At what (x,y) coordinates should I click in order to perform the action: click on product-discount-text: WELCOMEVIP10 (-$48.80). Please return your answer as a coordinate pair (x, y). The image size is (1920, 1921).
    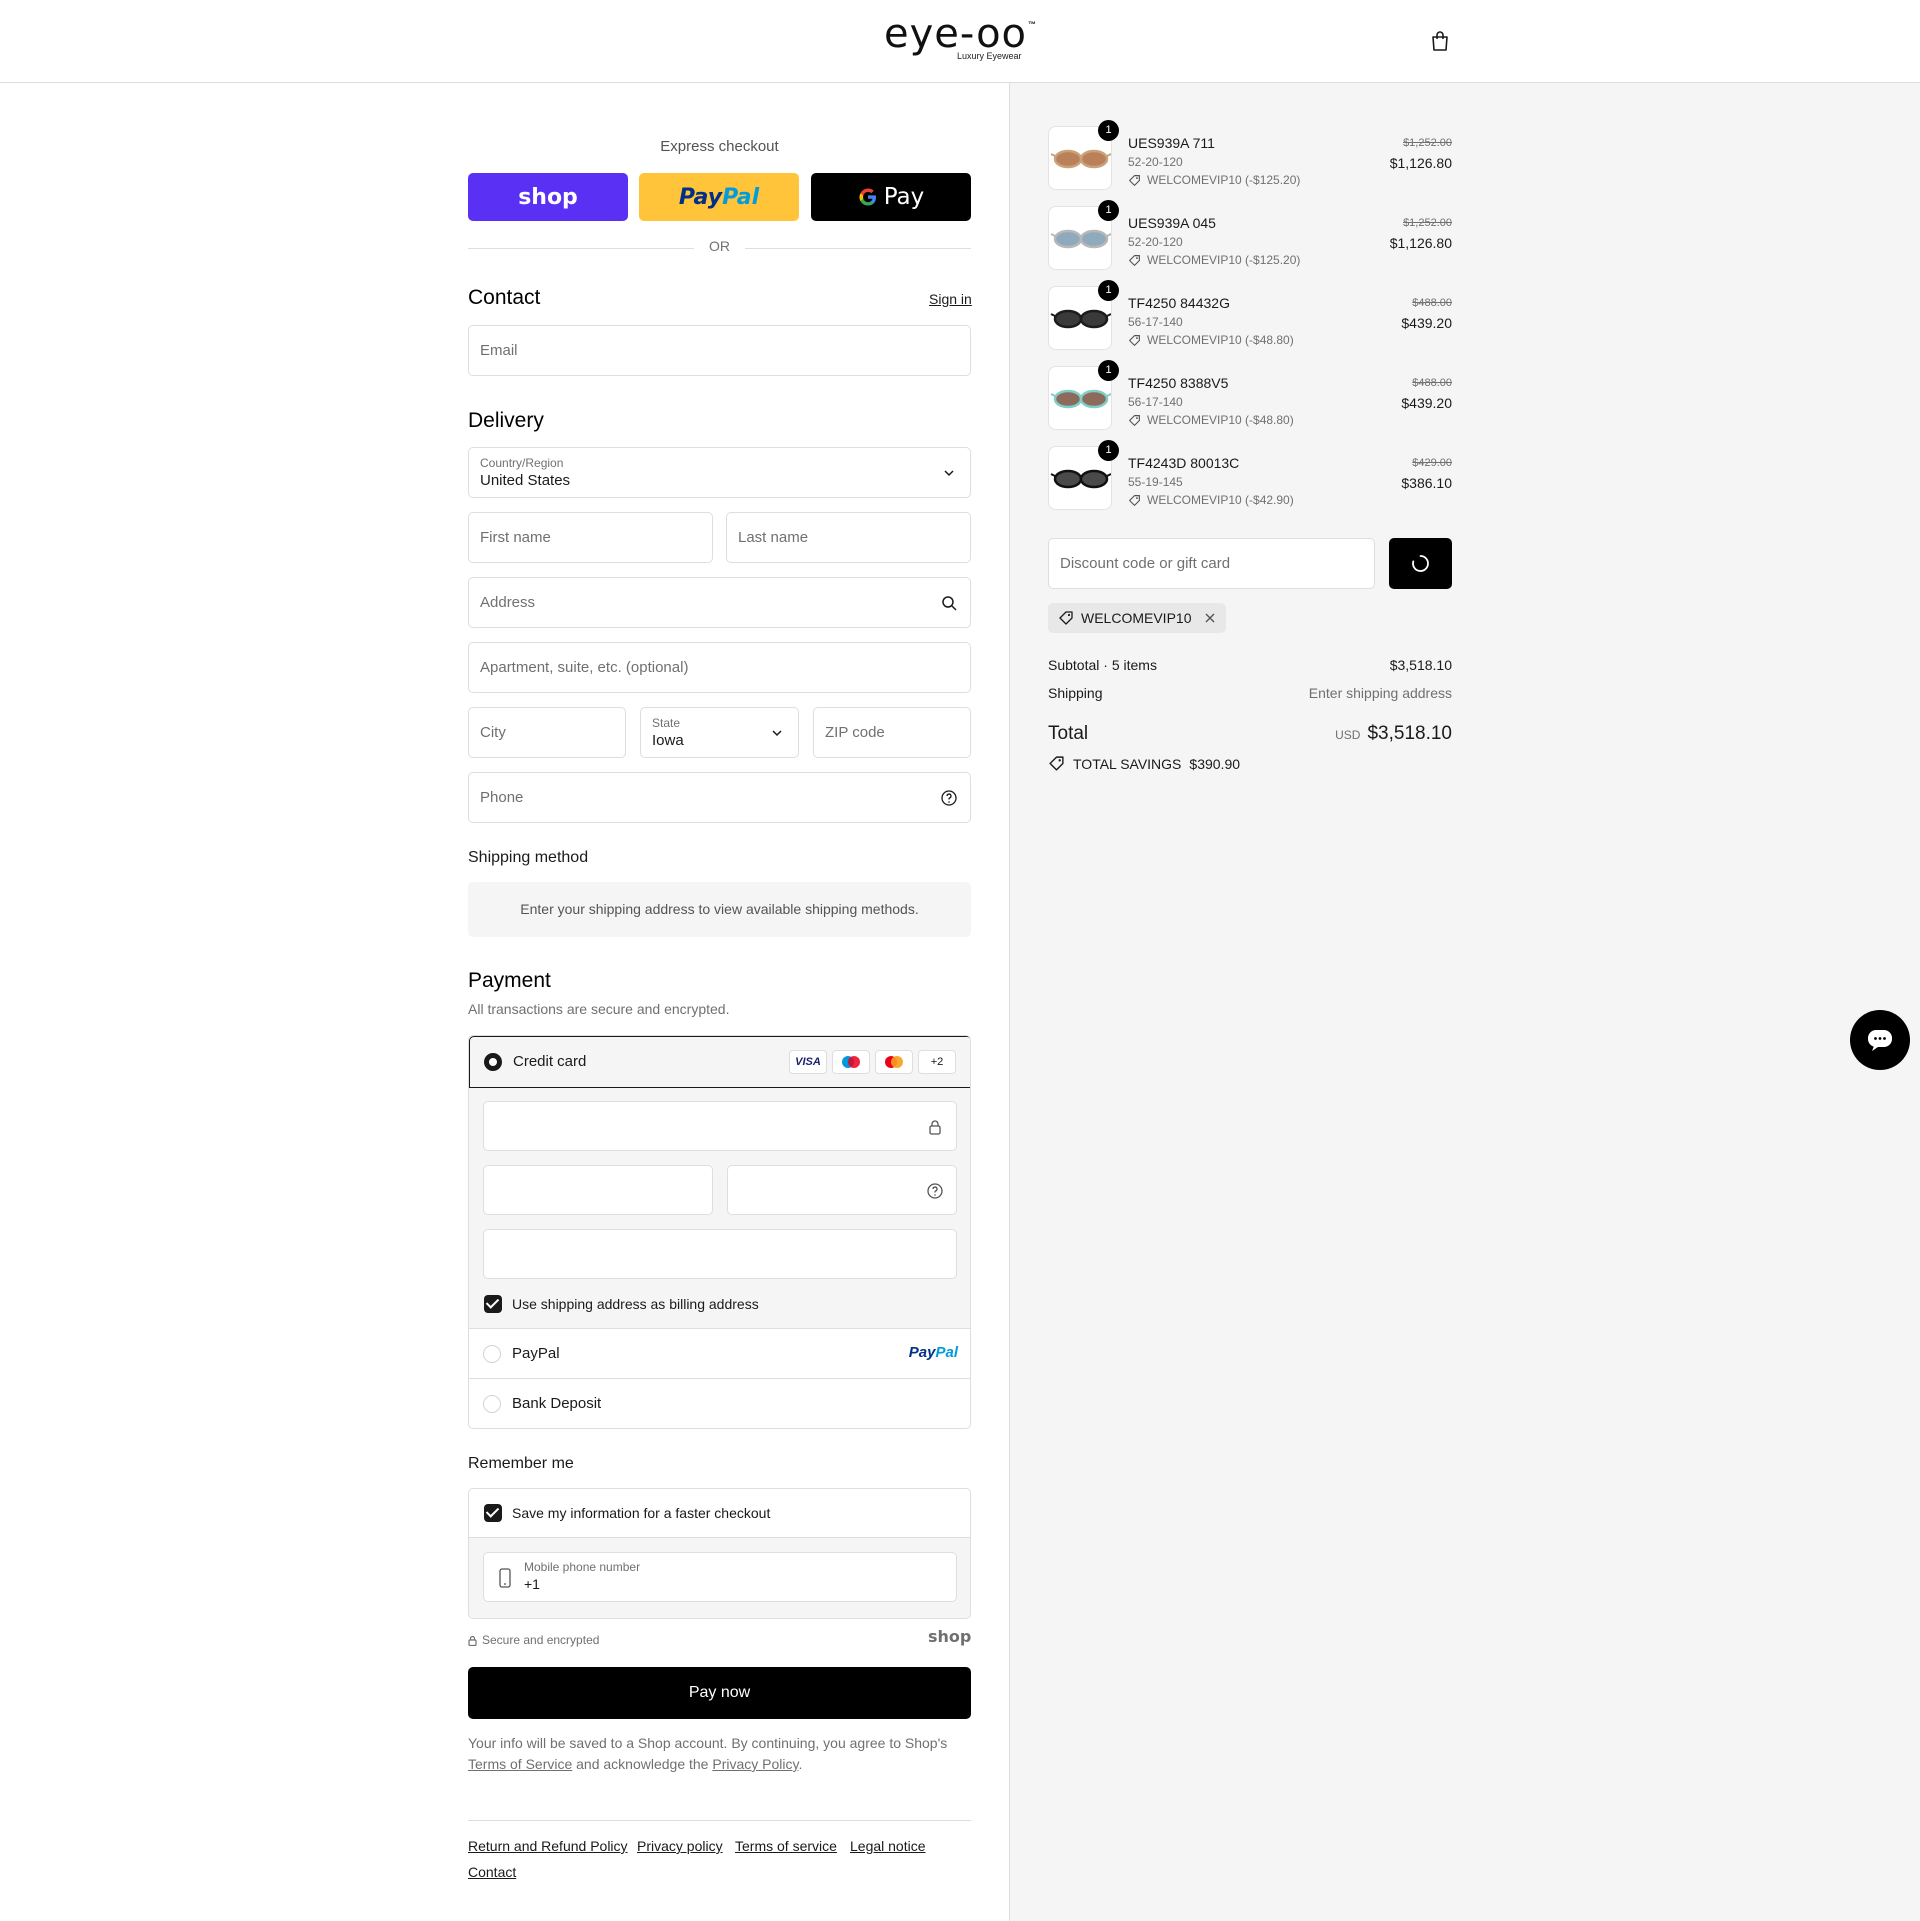
    Looking at the image, I should click on (1220, 420).